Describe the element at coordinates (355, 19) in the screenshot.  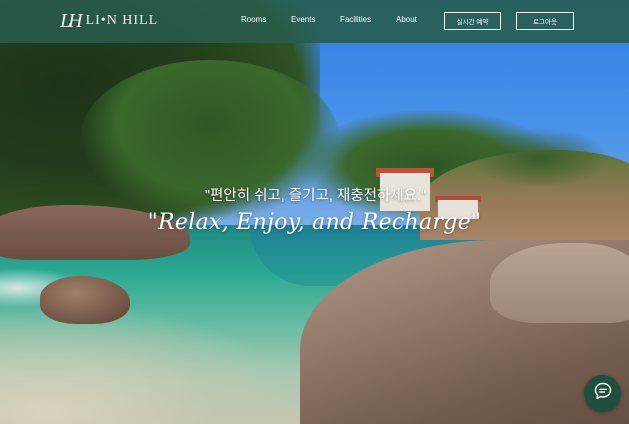
I see `nav-facilities: Facilities` at that location.